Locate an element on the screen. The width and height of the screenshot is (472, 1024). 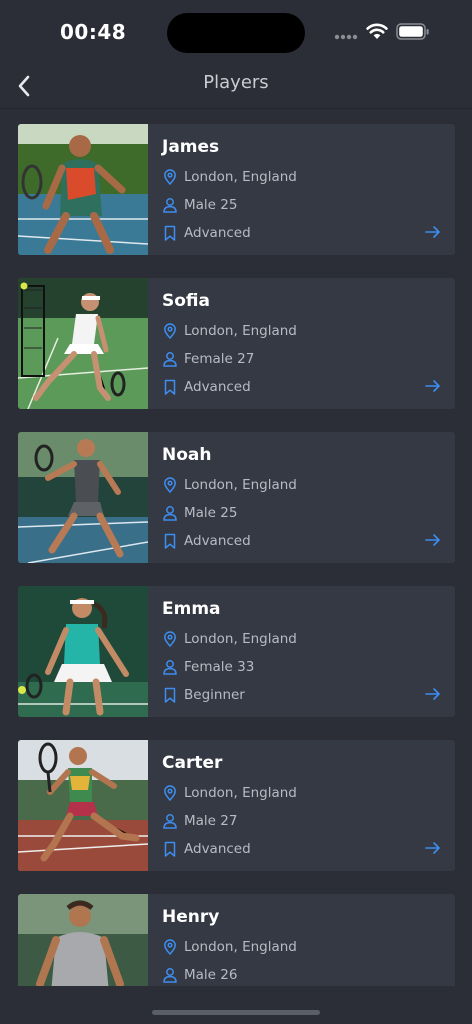
player-name: Emma is located at coordinates (191, 609).